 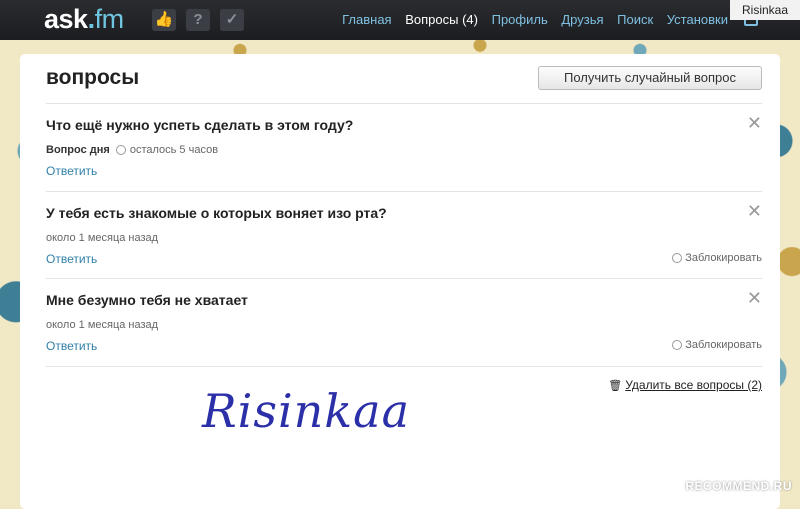 What do you see at coordinates (174, 150) in the screenshot?
I see `question-time: осталось 5 часов` at bounding box center [174, 150].